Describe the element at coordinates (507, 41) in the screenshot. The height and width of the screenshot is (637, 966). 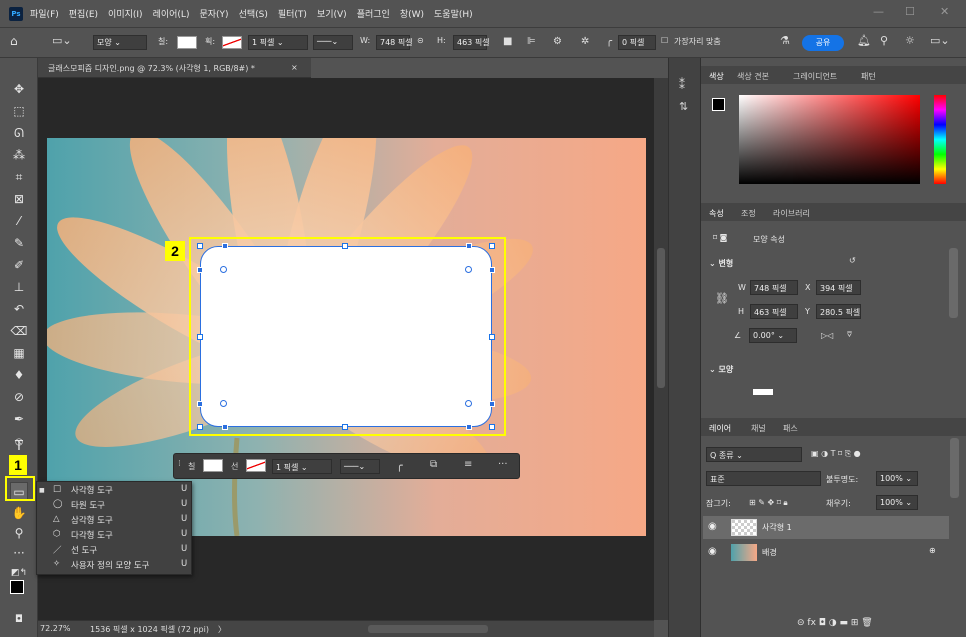
I see `path-operations-icon: ■` at that location.